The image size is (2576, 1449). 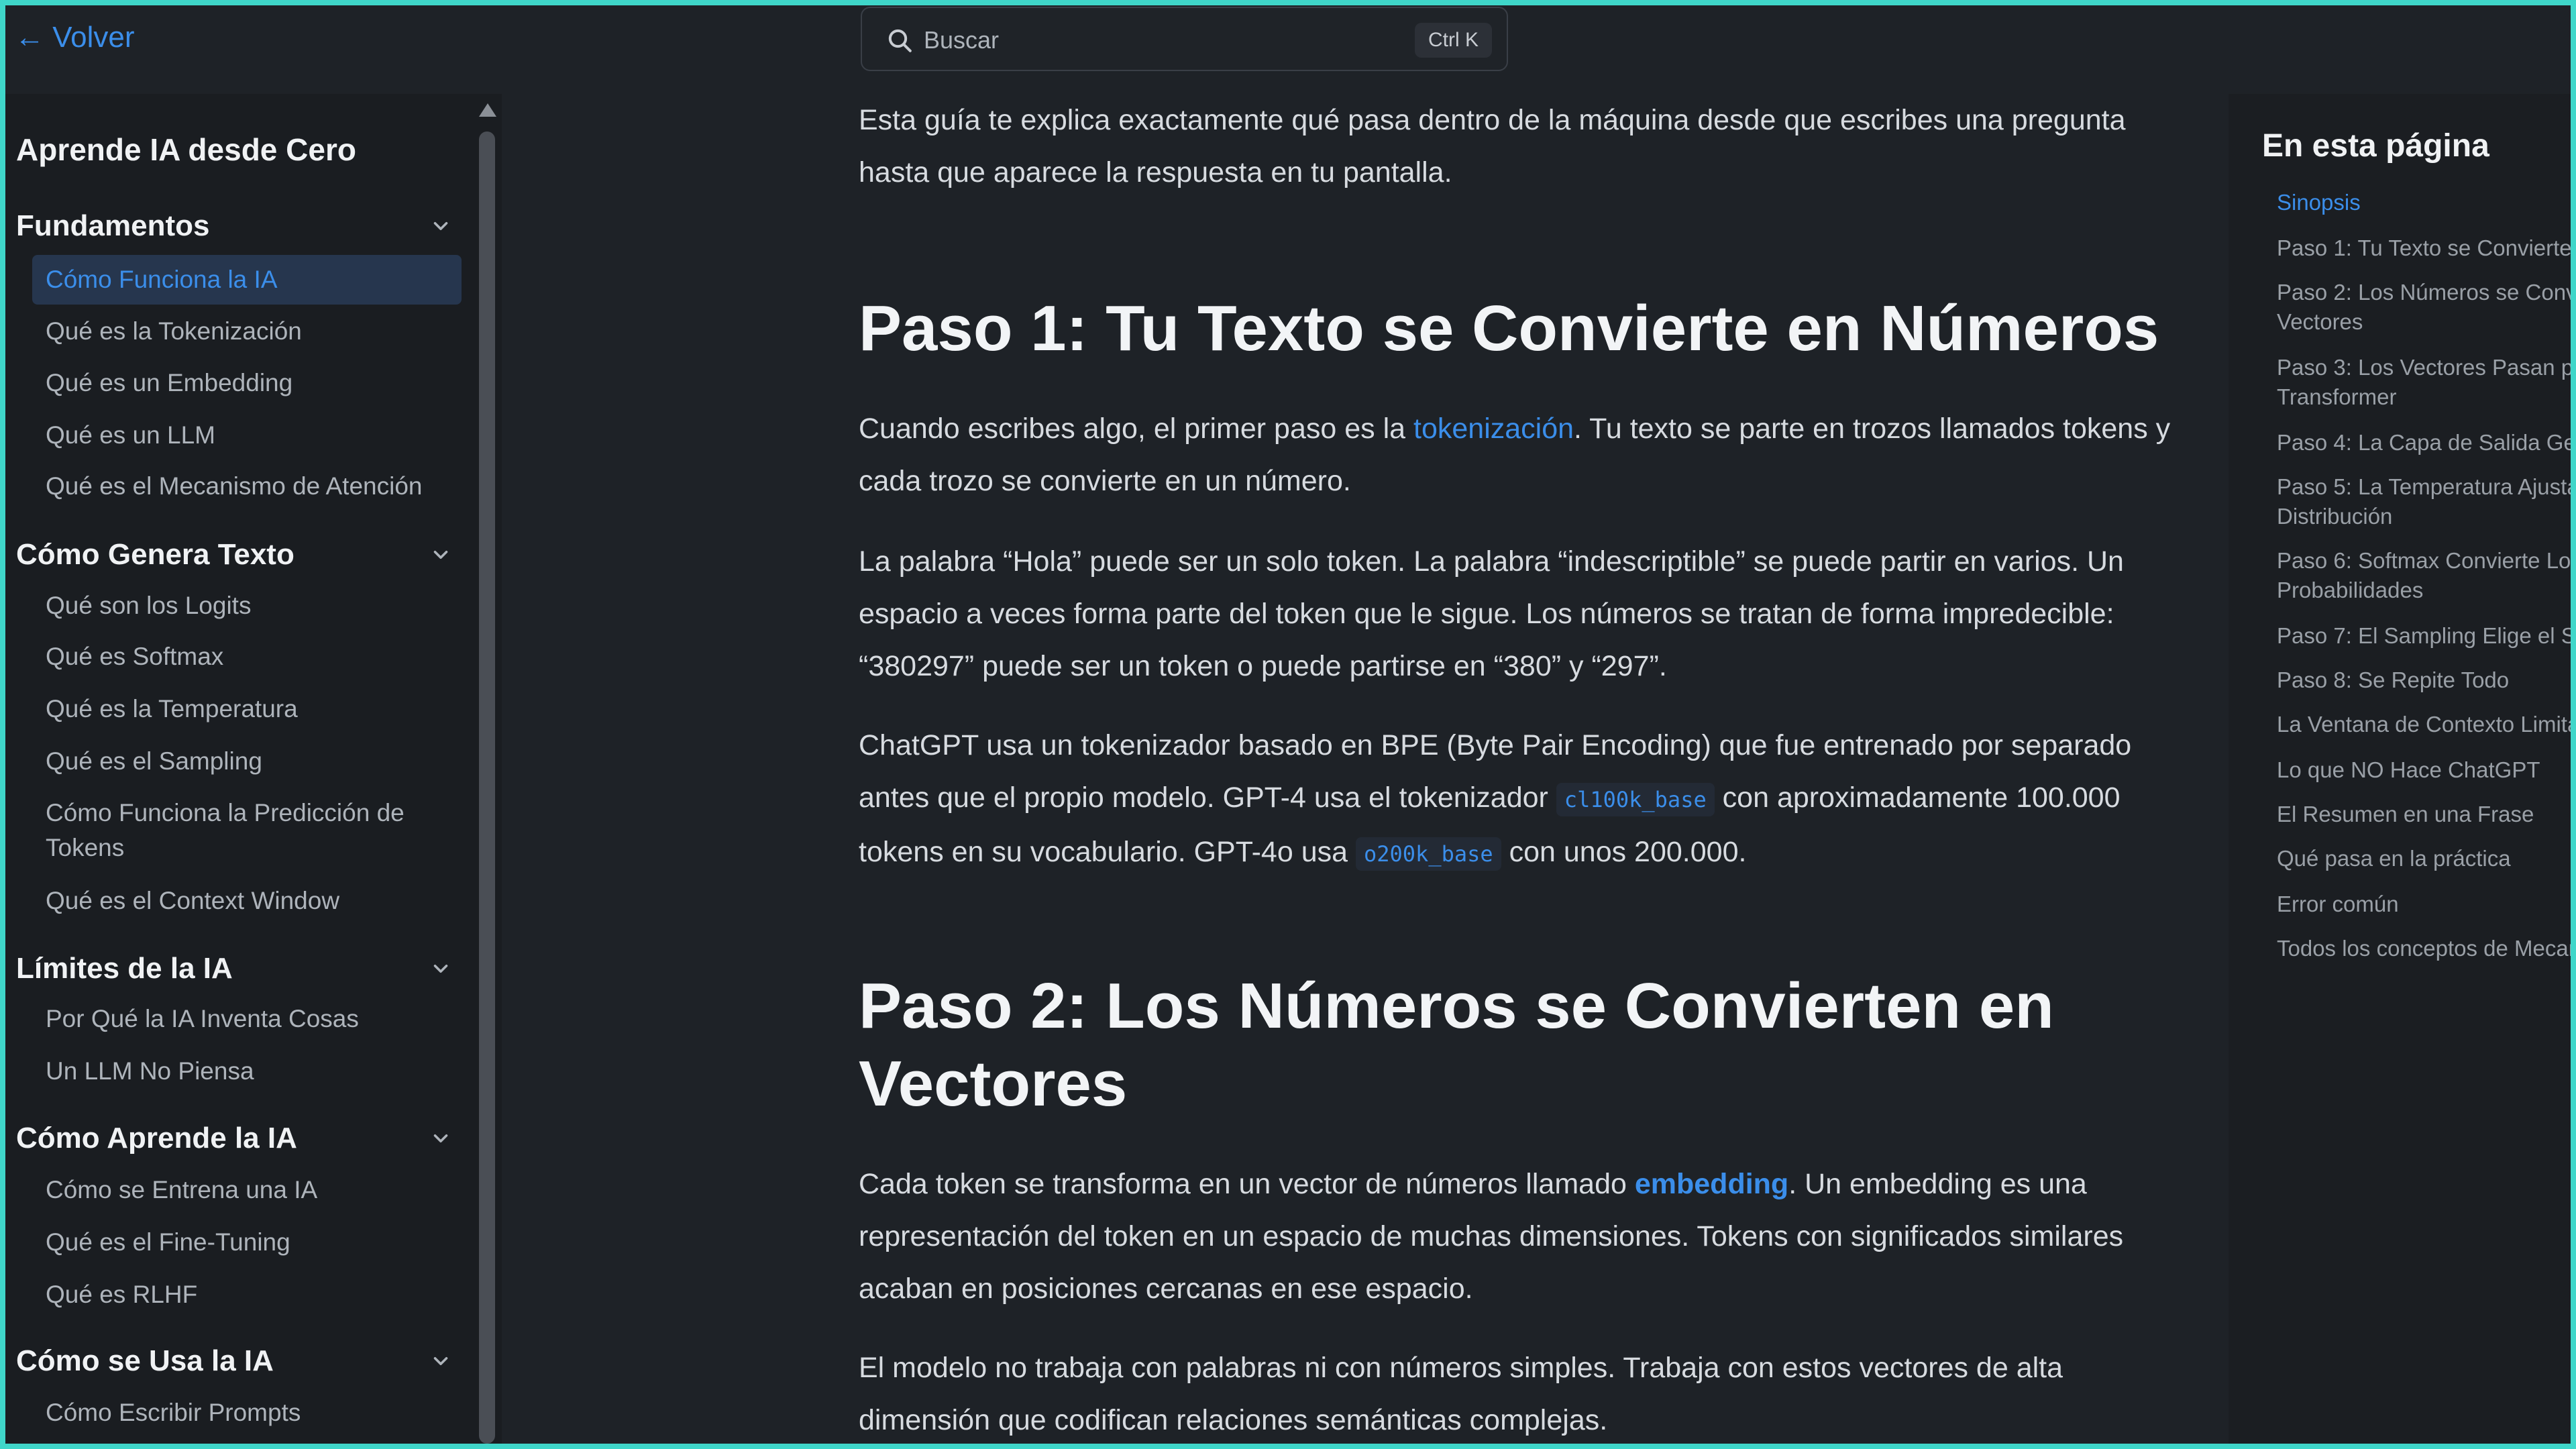 What do you see at coordinates (1184, 39) in the screenshot?
I see `search-input: Buscar Ctrl K` at bounding box center [1184, 39].